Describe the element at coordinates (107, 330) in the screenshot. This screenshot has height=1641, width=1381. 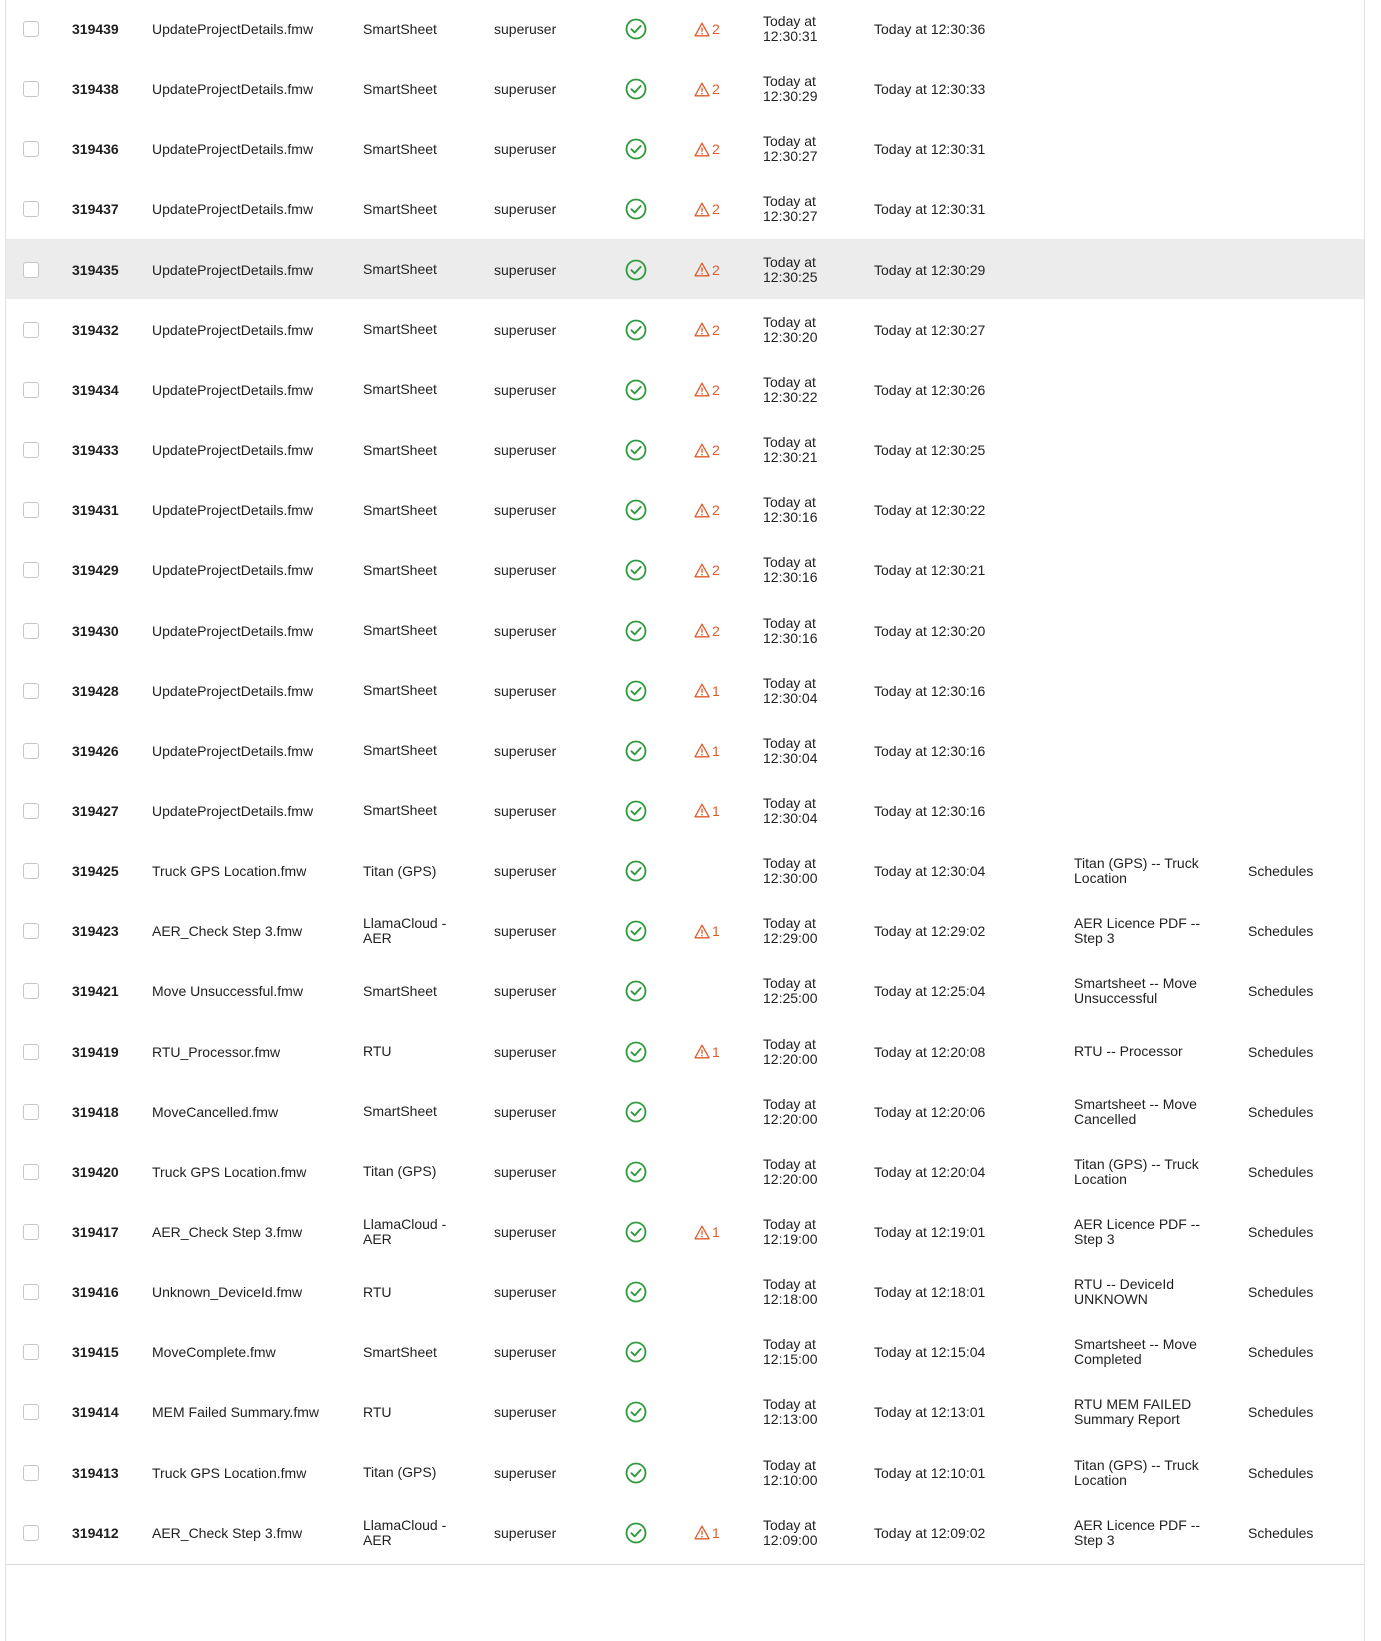
I see `job-id: 319432` at that location.